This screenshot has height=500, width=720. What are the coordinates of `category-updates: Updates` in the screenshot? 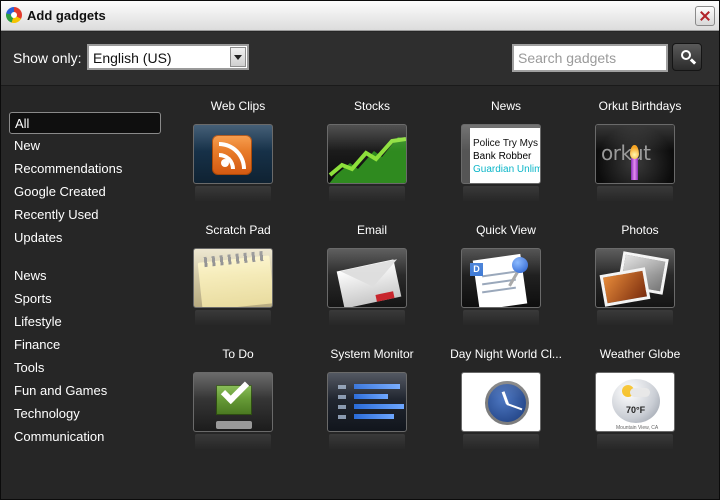 It's located at (85, 238).